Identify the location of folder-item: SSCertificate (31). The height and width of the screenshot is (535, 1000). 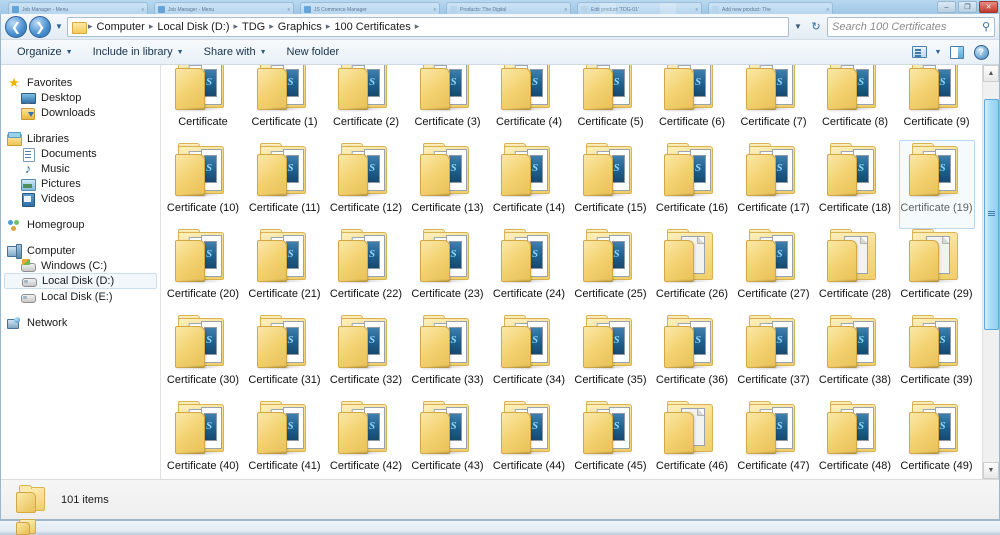
(285, 357).